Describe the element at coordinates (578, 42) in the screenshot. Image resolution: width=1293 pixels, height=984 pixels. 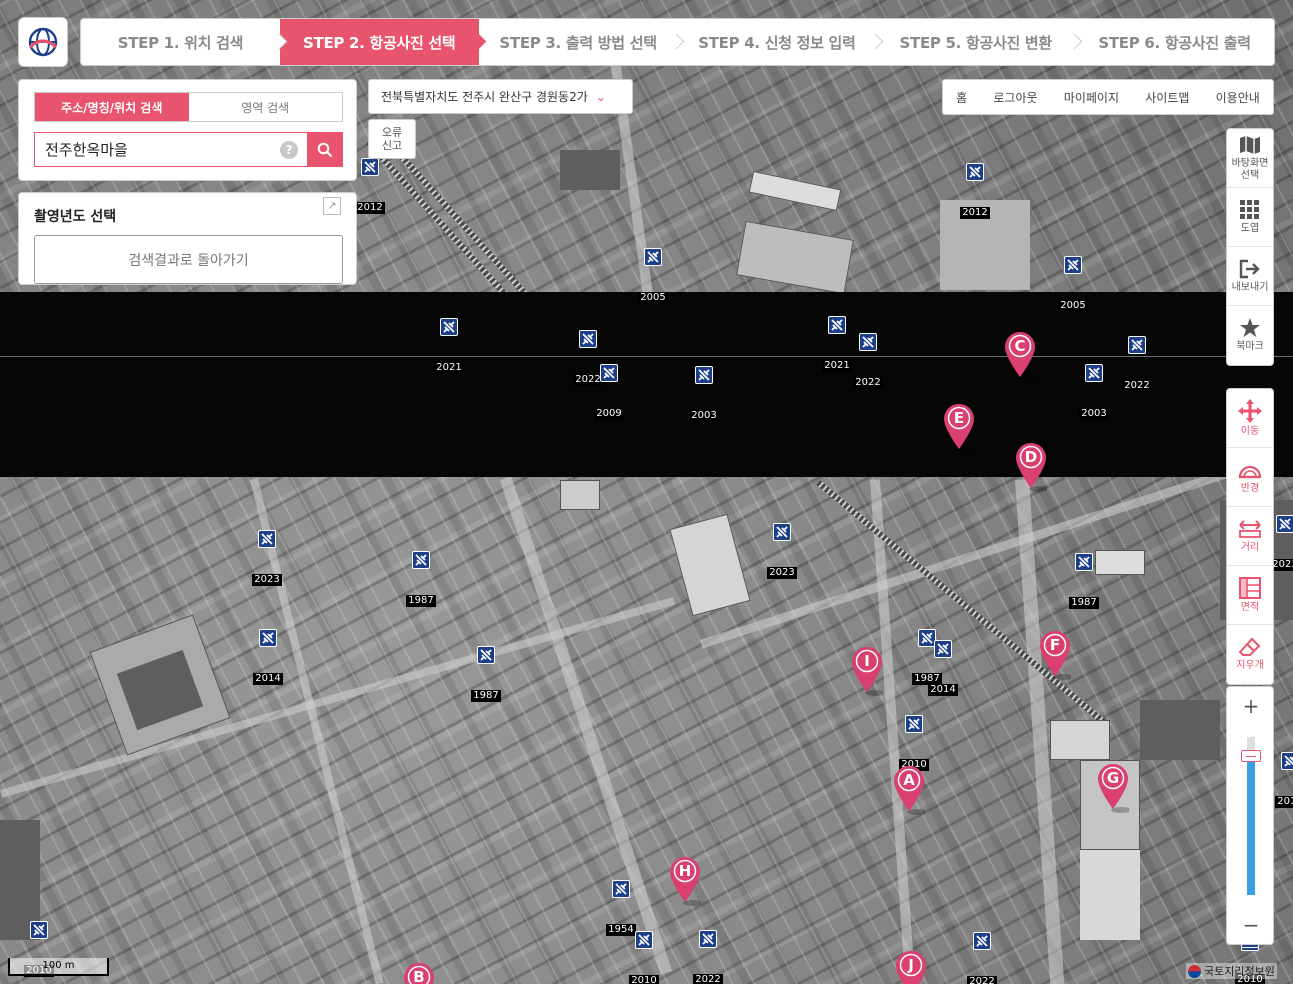
I see `step-3-tab: STEP 3. 출력 방법 선택` at that location.